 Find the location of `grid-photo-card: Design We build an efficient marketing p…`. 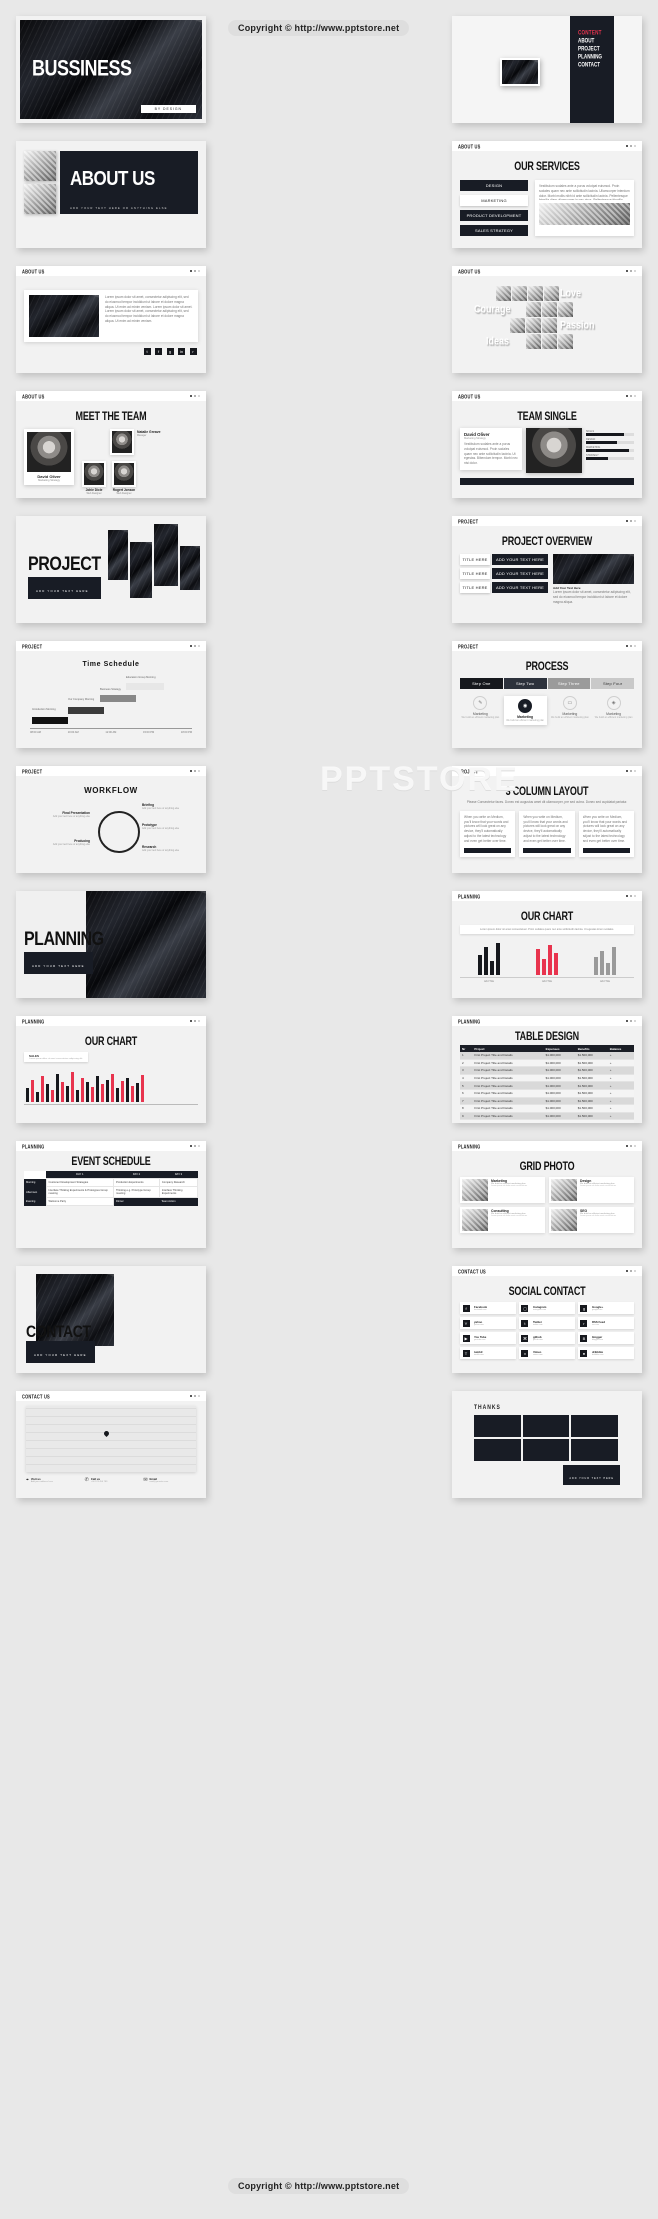

grid-photo-card: Design We build an efficient marketing p… is located at coordinates (591, 1190).